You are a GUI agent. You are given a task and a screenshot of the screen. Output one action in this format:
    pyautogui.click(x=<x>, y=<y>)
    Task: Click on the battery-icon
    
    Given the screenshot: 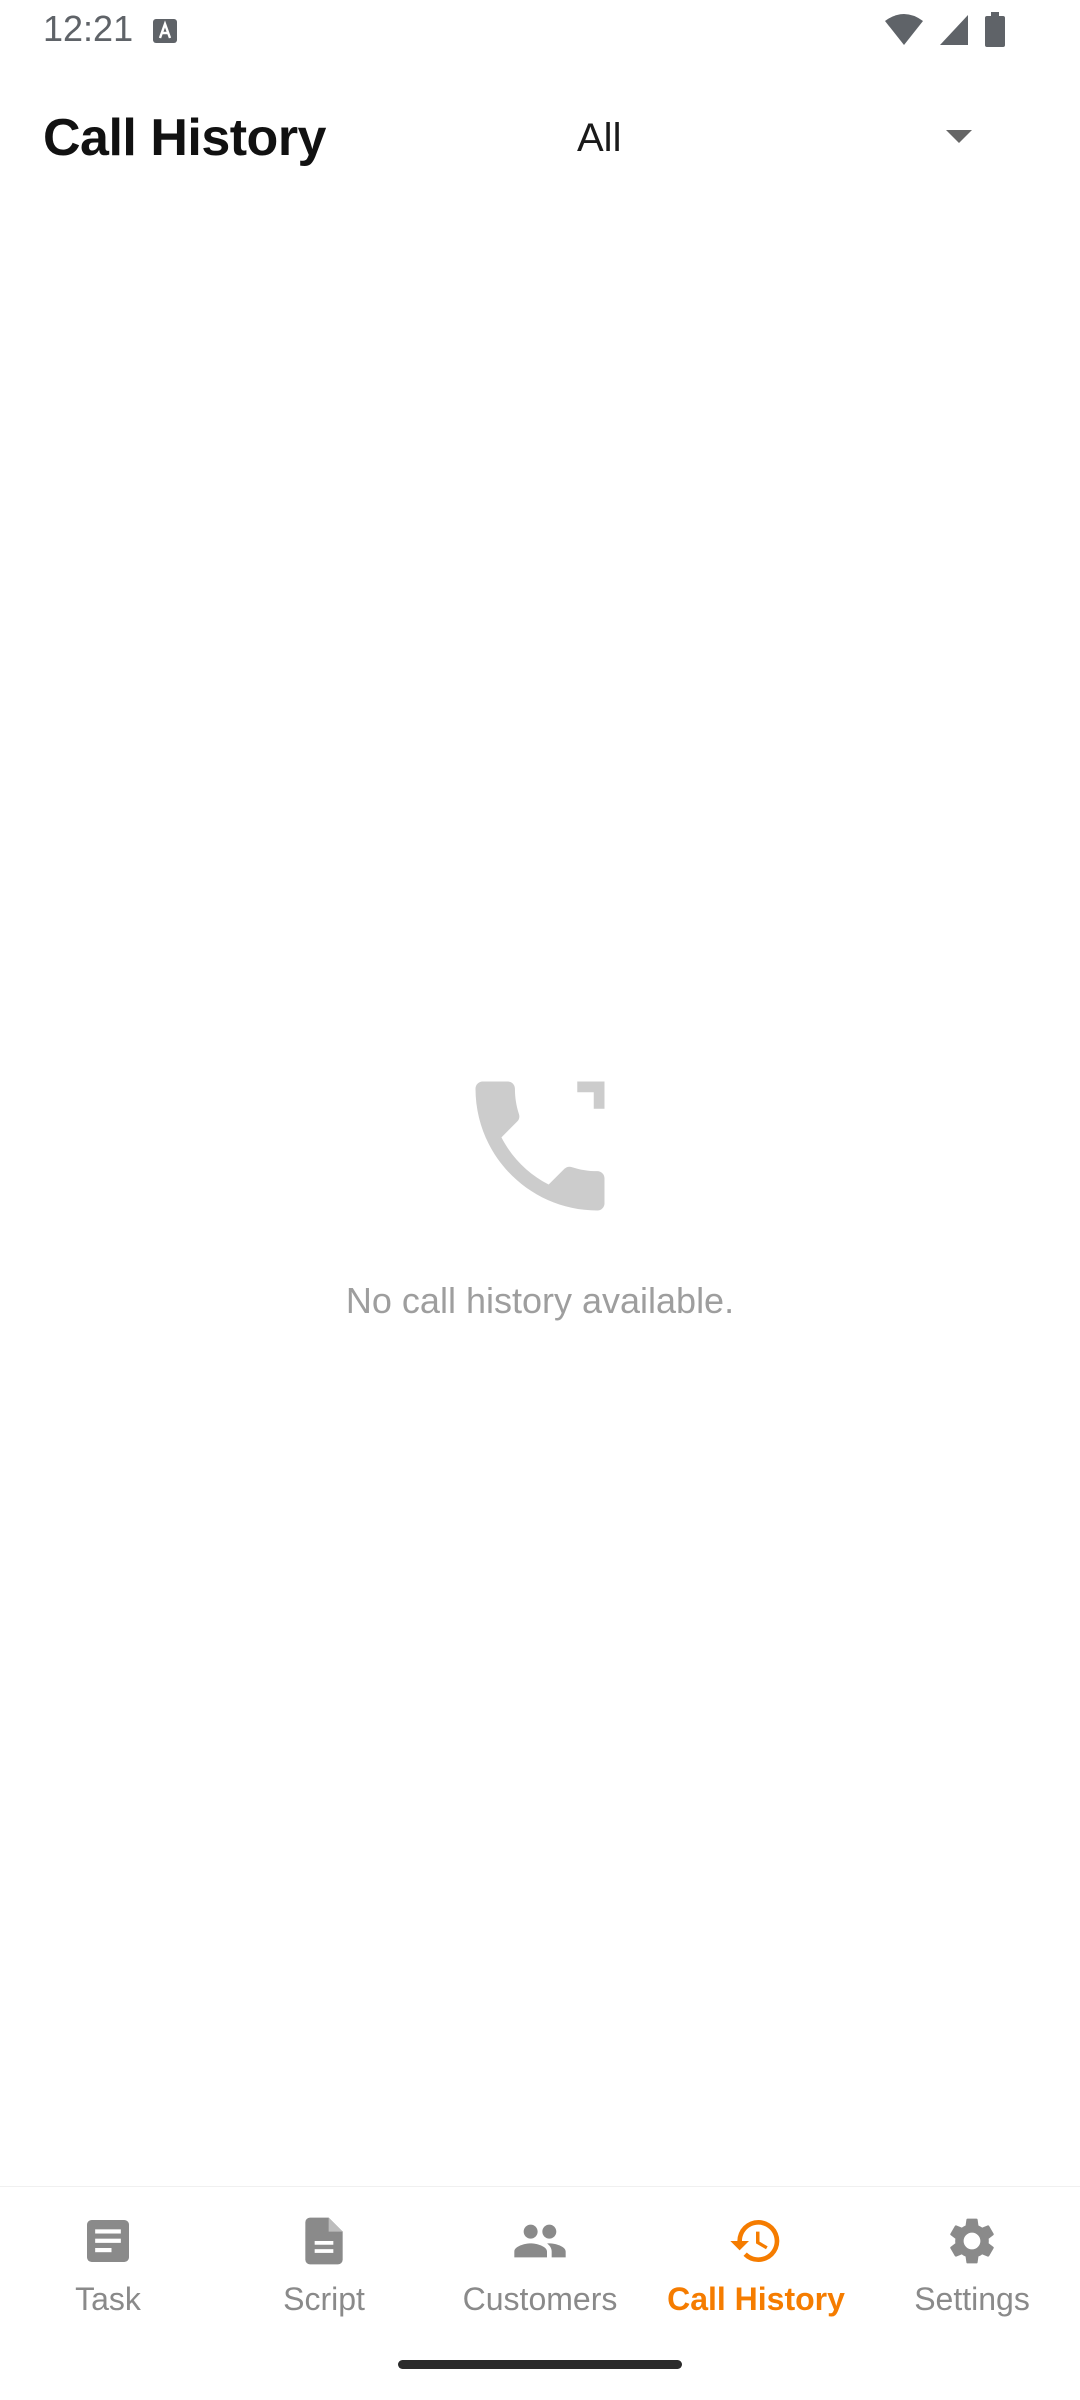 What is the action you would take?
    pyautogui.click(x=995, y=29)
    